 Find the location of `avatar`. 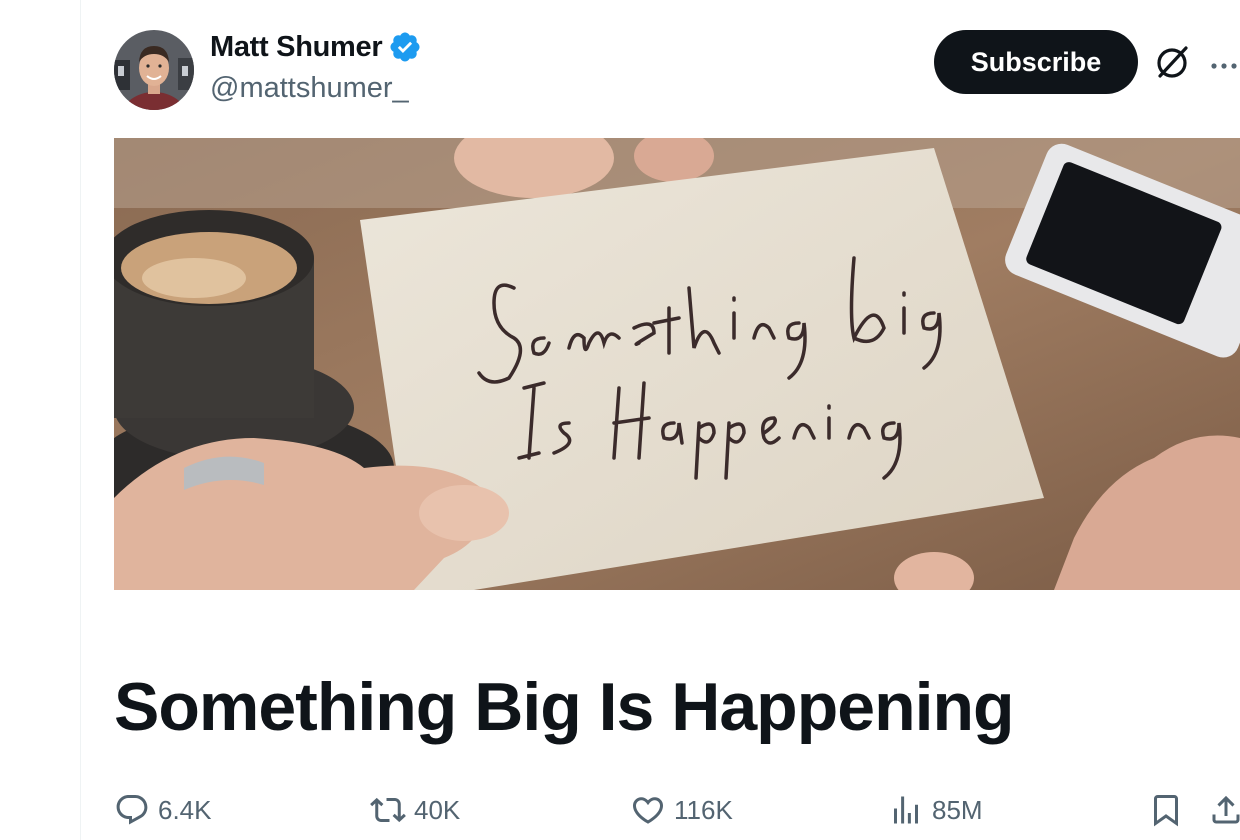

avatar is located at coordinates (154, 70).